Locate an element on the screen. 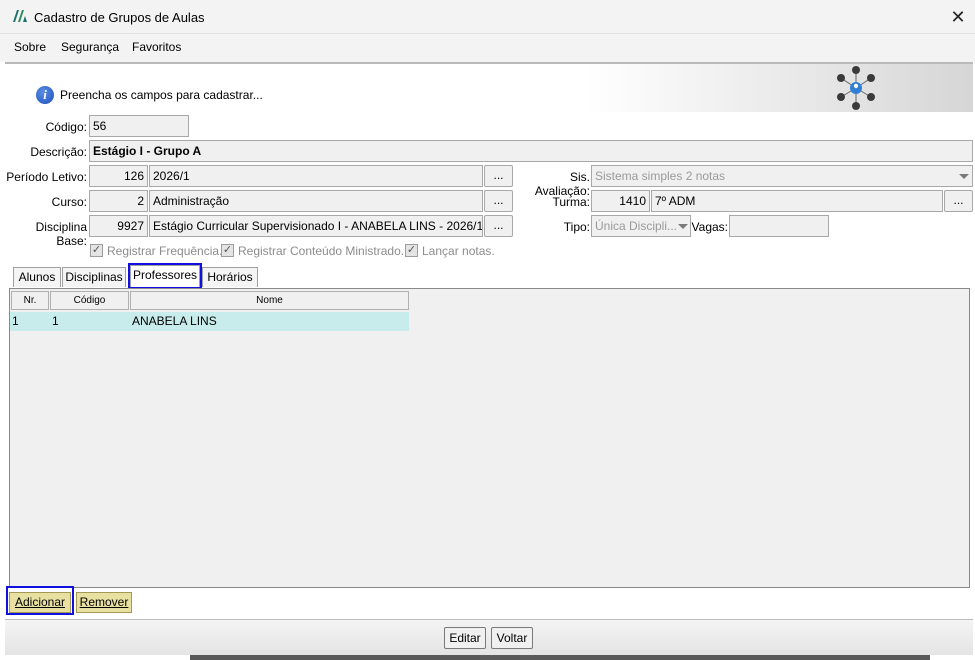  group-network-icon is located at coordinates (856, 88).